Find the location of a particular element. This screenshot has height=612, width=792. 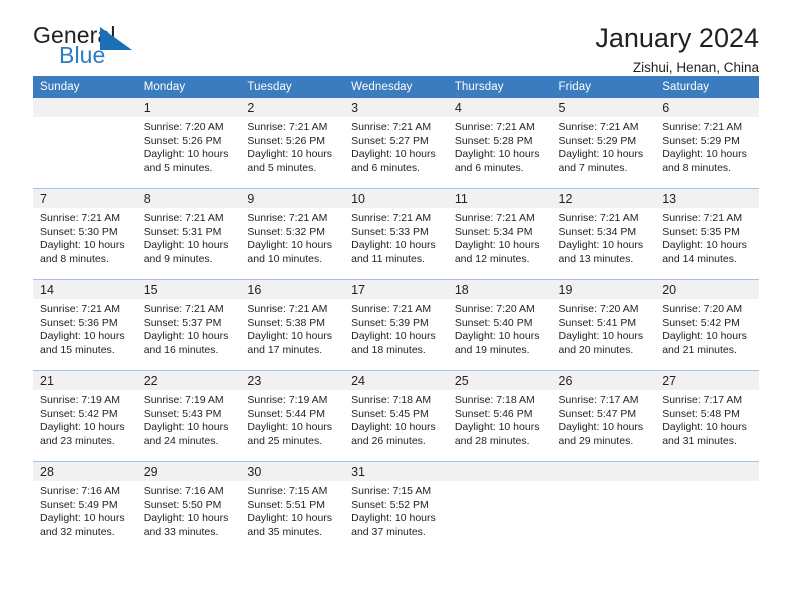

day-number: 12 is located at coordinates (603, 198).